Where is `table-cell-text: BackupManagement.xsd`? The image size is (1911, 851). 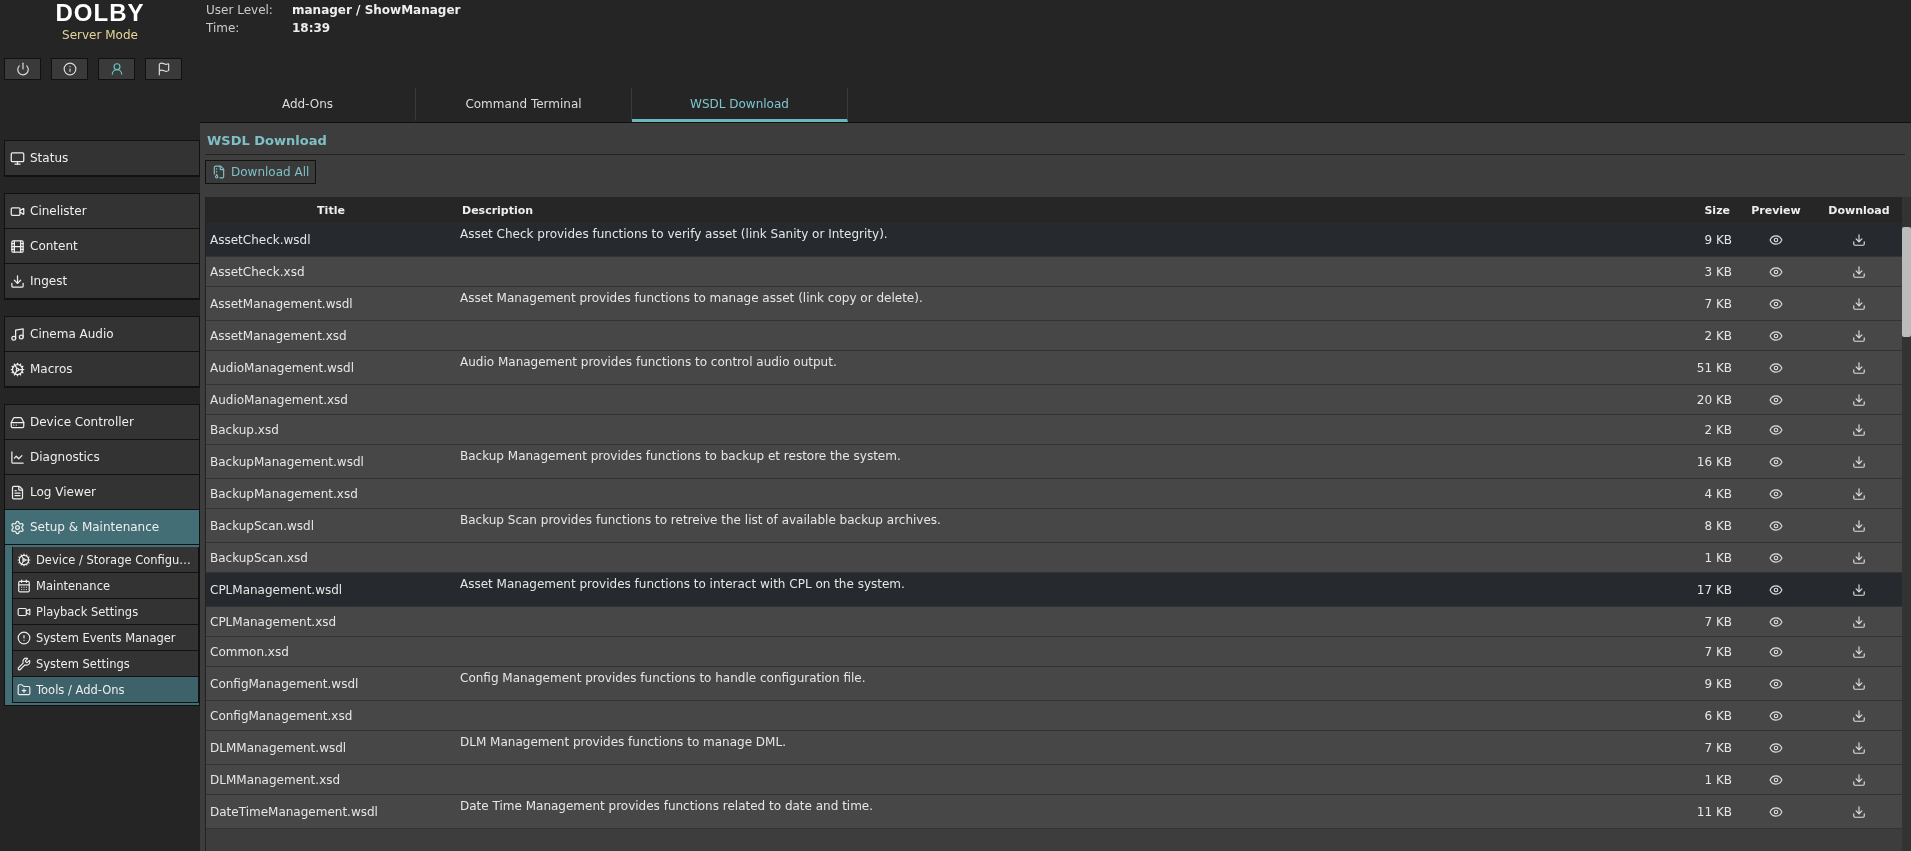
table-cell-text: BackupManagement.xsd is located at coordinates (284, 493).